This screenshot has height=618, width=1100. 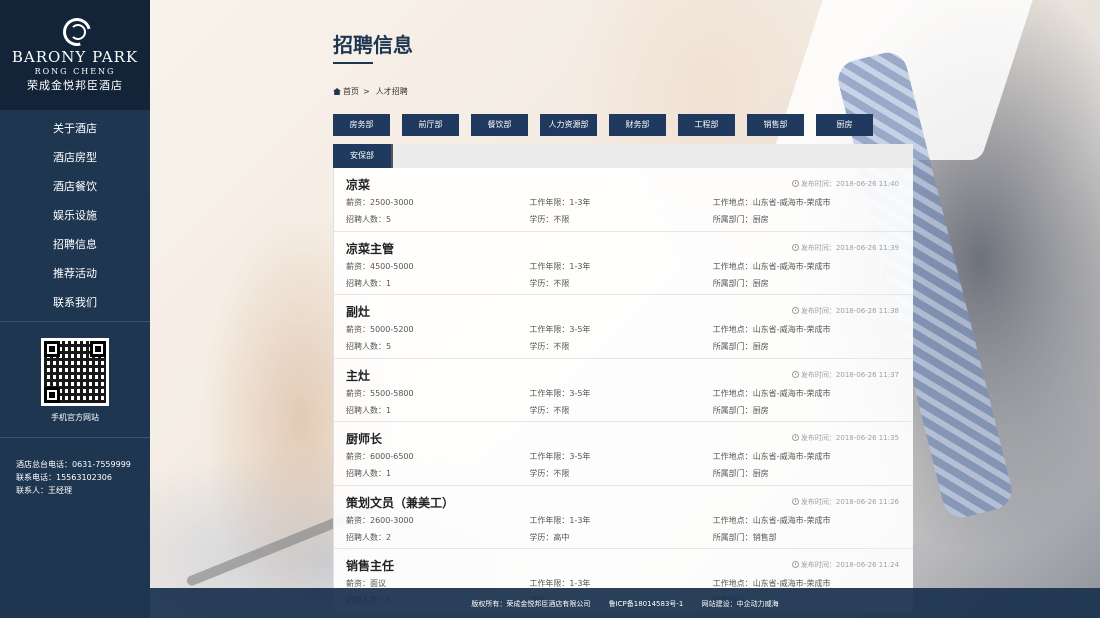 What do you see at coordinates (845, 248) in the screenshot?
I see `job-time: 发布时间：2018-06-26 11:39` at bounding box center [845, 248].